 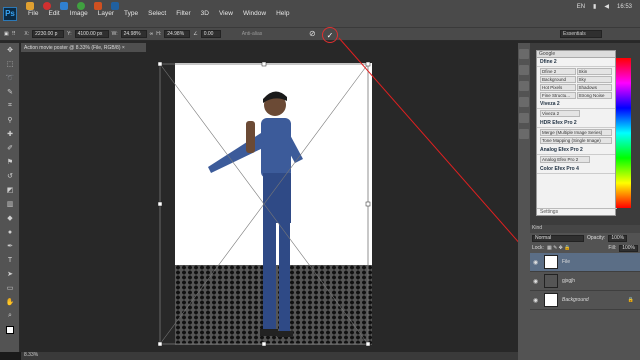 What do you see at coordinates (524, 201) in the screenshot?
I see `collapsed-panels-strip` at bounding box center [524, 201].